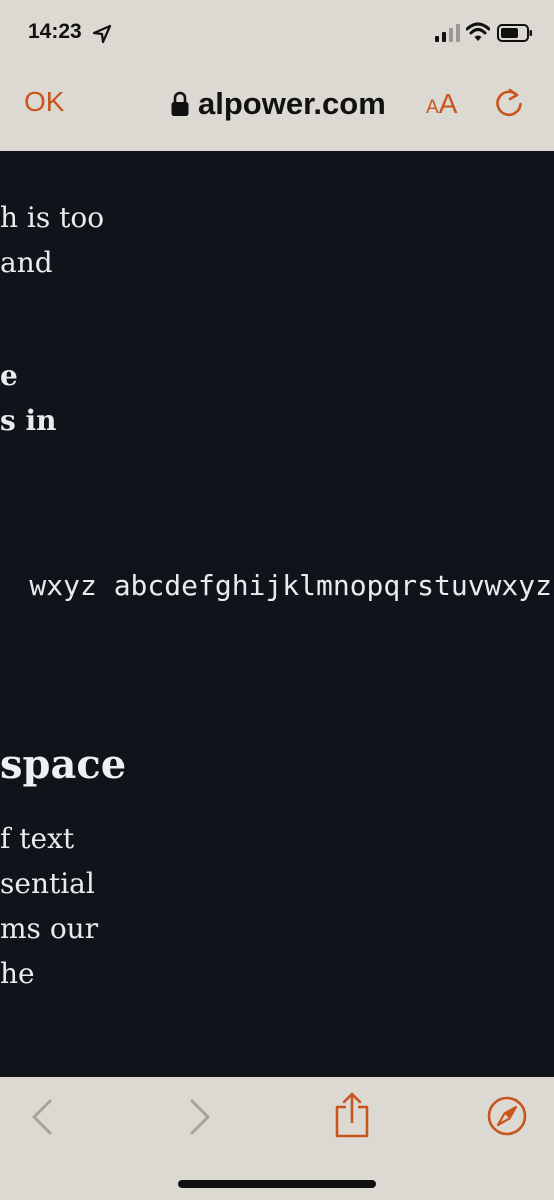 This screenshot has width=554, height=1200. What do you see at coordinates (352, 1115) in the screenshot?
I see `share-icon` at bounding box center [352, 1115].